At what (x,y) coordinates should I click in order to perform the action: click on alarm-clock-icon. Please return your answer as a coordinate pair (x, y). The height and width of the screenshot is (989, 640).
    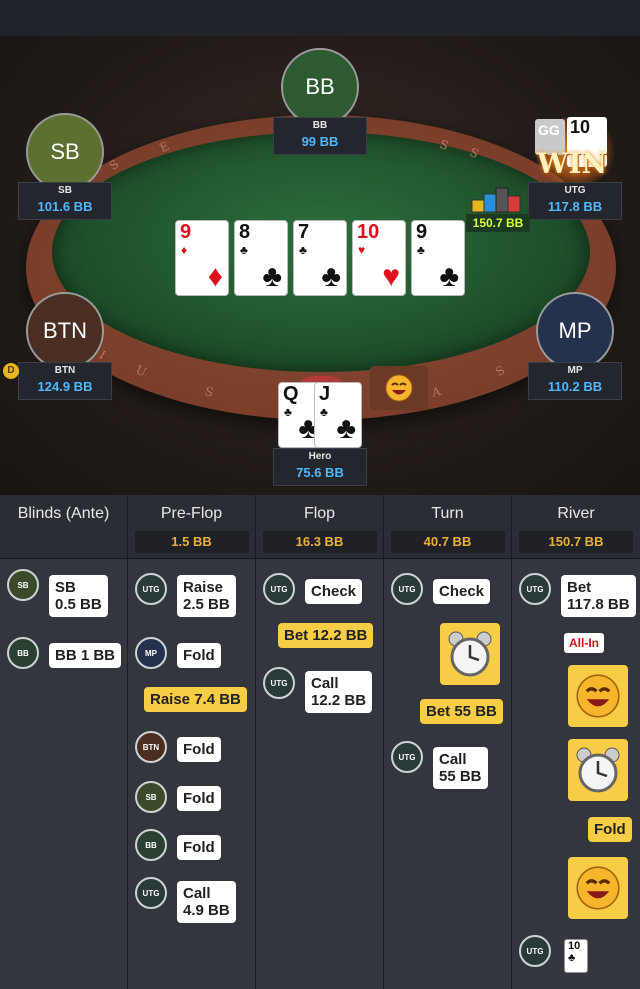
    Looking at the image, I should click on (598, 770).